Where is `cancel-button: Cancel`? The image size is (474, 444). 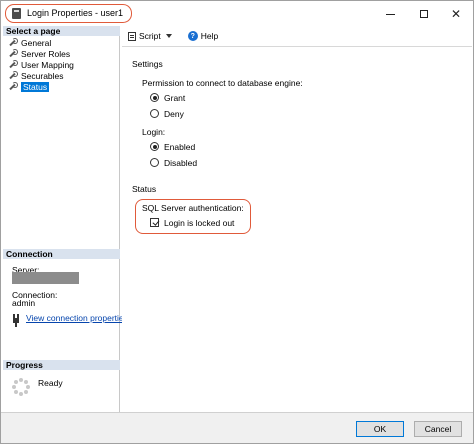
cancel-button: Cancel is located at coordinates (438, 429).